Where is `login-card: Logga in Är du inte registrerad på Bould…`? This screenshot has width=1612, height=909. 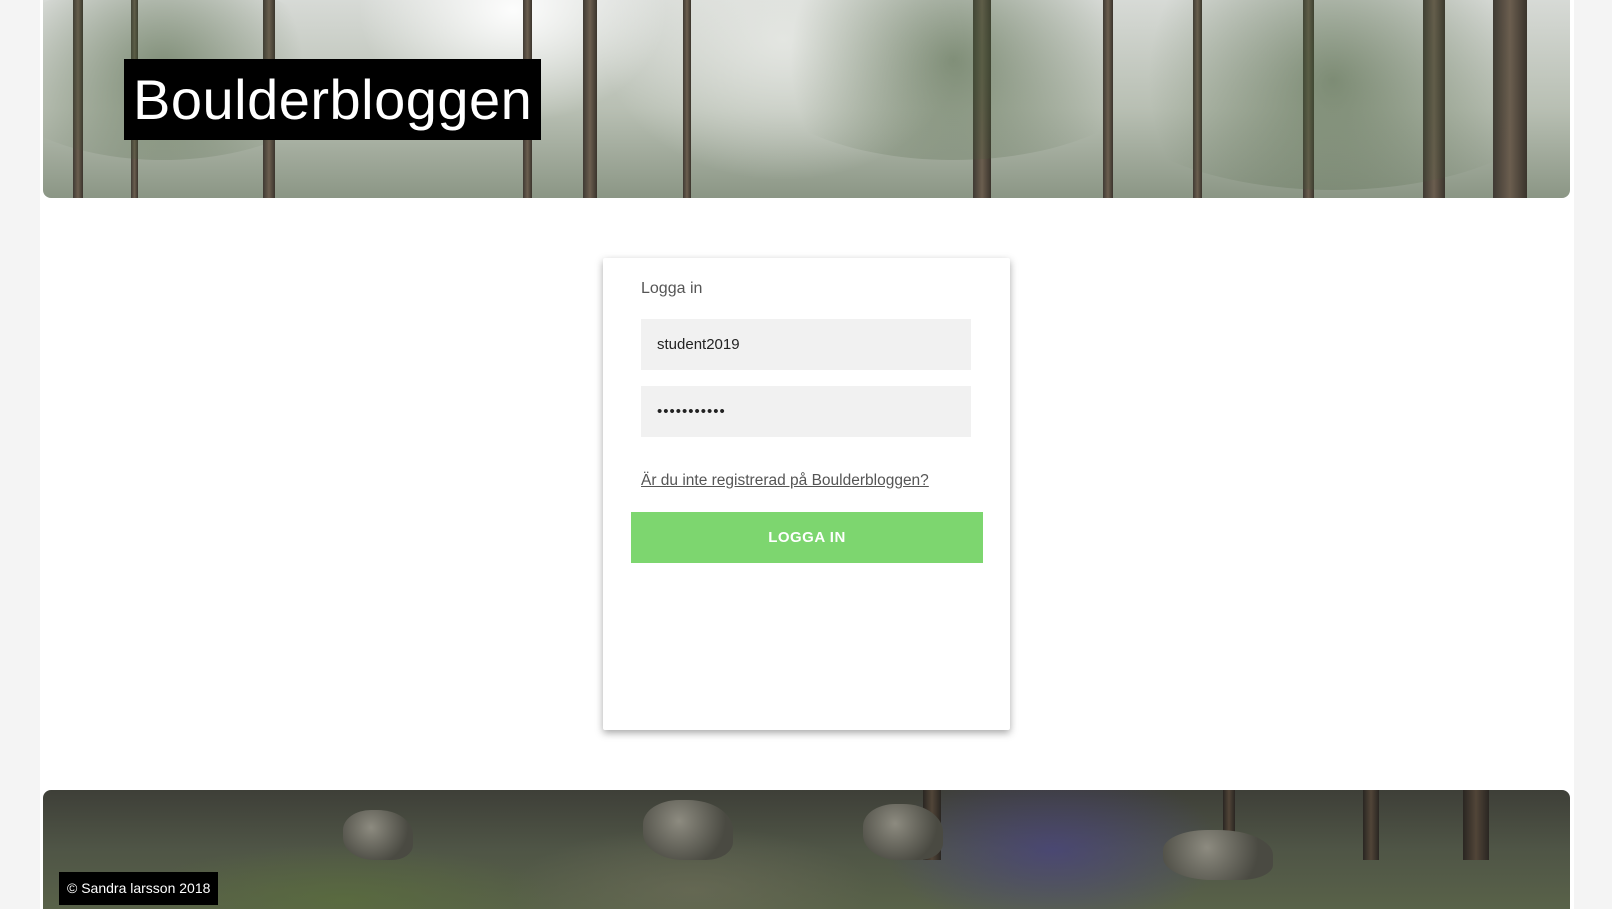 login-card: Logga in Är du inte registrerad på Bould… is located at coordinates (806, 494).